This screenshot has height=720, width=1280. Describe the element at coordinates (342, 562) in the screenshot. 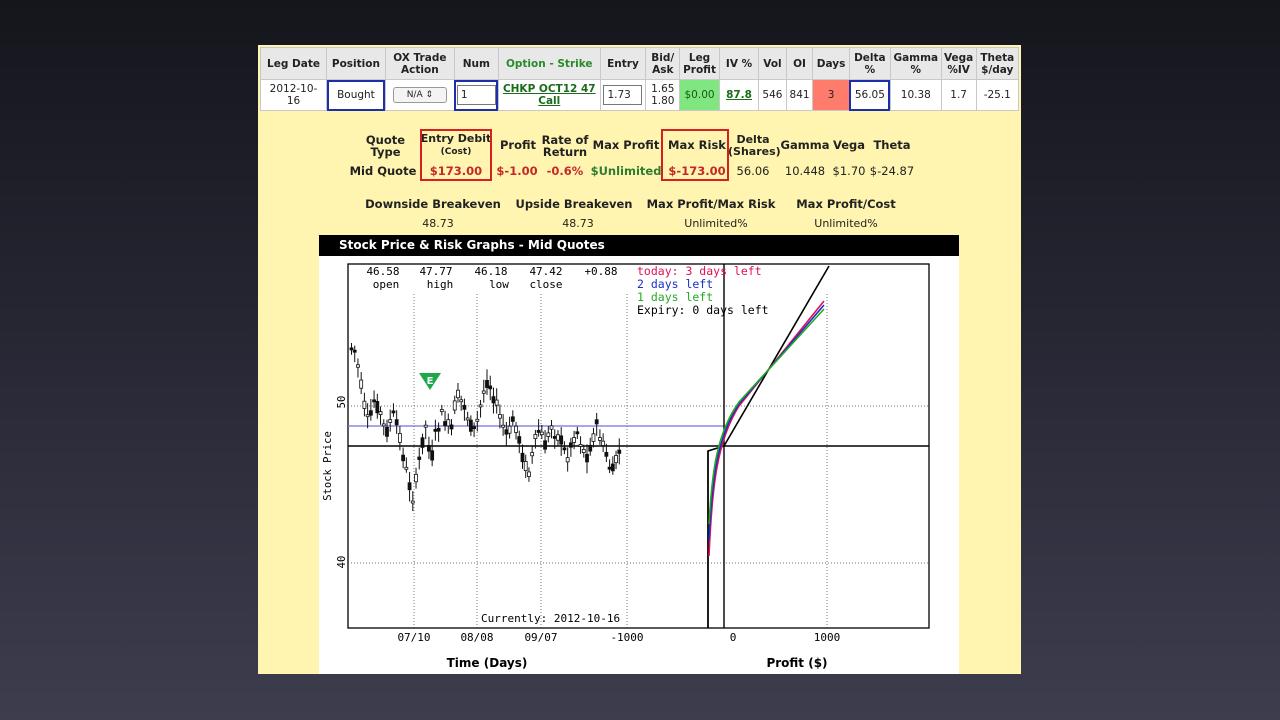

I see `y-tick-40: 40` at that location.